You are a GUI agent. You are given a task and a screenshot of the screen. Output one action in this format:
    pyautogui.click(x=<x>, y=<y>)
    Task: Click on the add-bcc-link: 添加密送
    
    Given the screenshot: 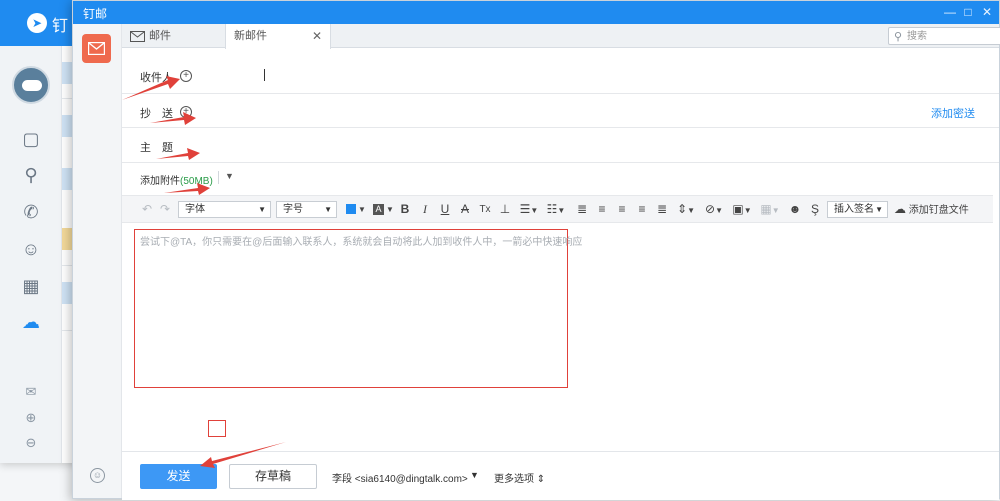 What is the action you would take?
    pyautogui.click(x=953, y=113)
    